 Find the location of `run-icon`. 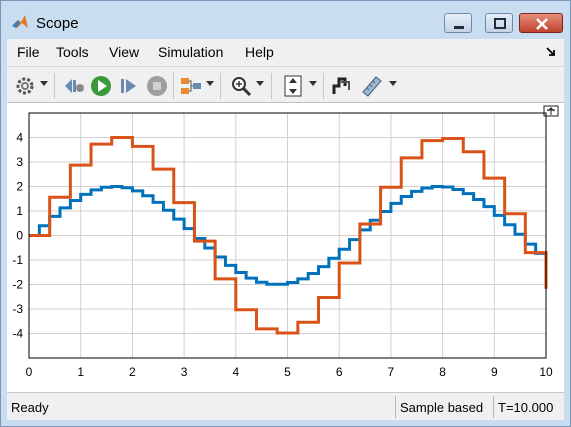

run-icon is located at coordinates (101, 86).